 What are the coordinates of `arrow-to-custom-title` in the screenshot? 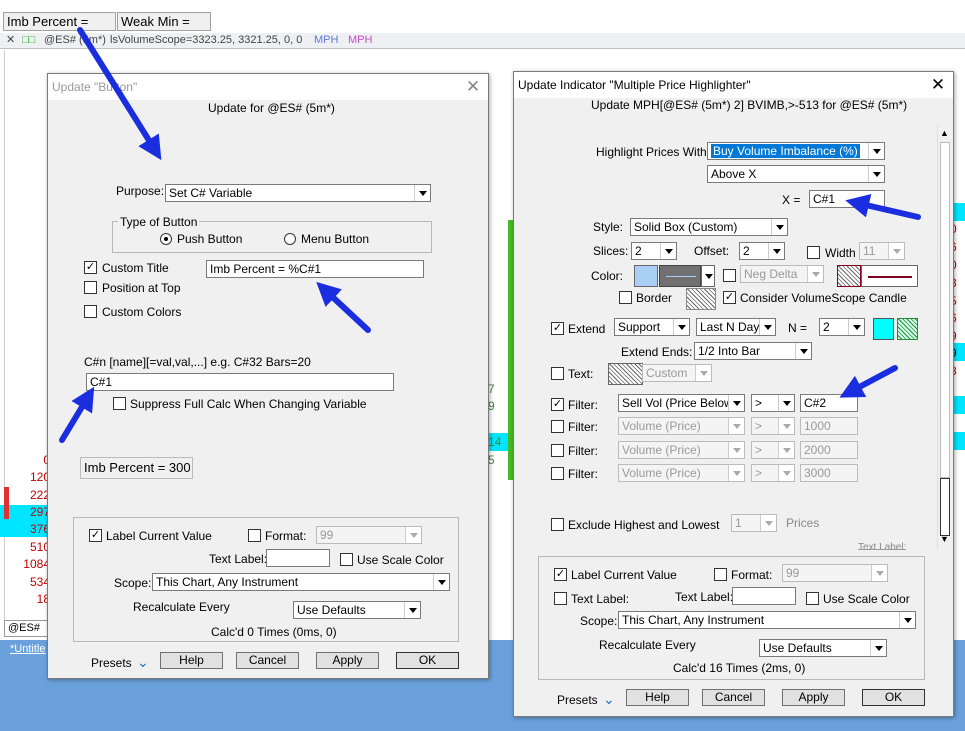 It's located at (343, 307).